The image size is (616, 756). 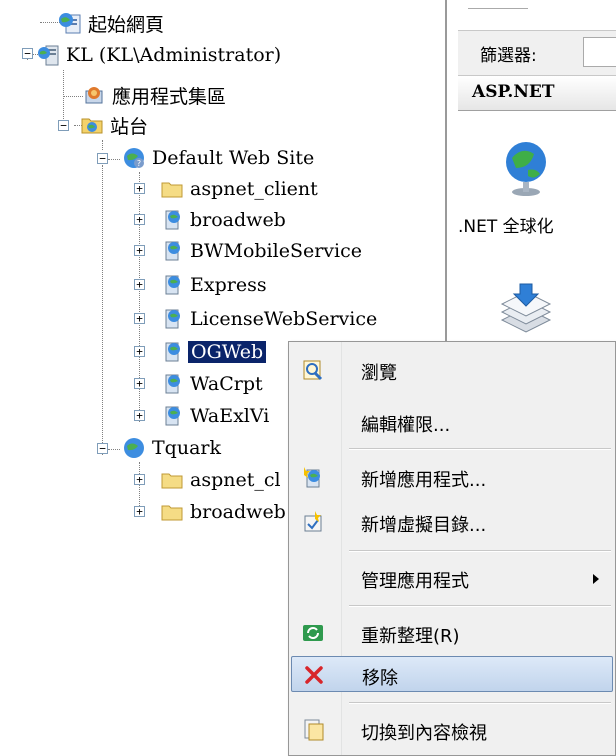 I want to click on menu-item-label: 移除, so click(x=380, y=678).